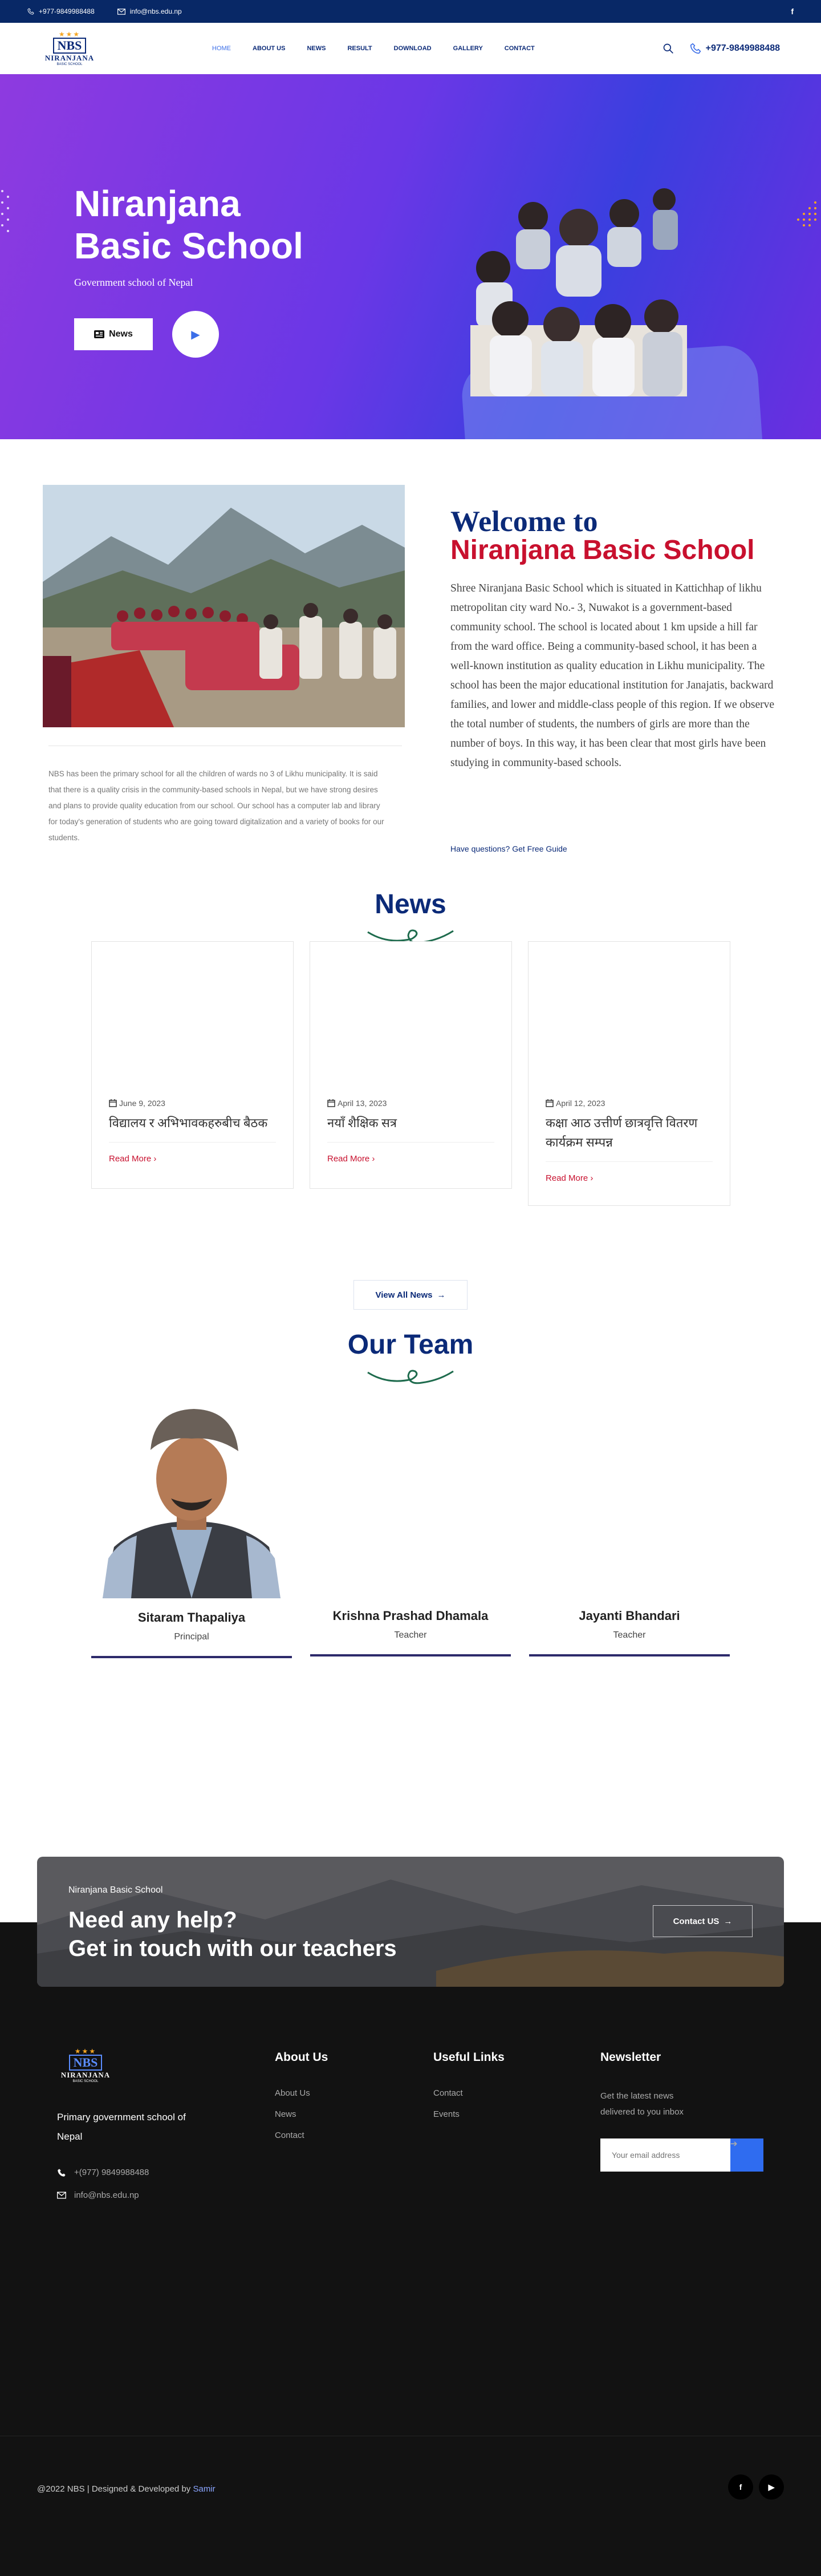 The width and height of the screenshot is (821, 2576). Describe the element at coordinates (301, 2057) in the screenshot. I see `footer-about-title: About Us` at that location.